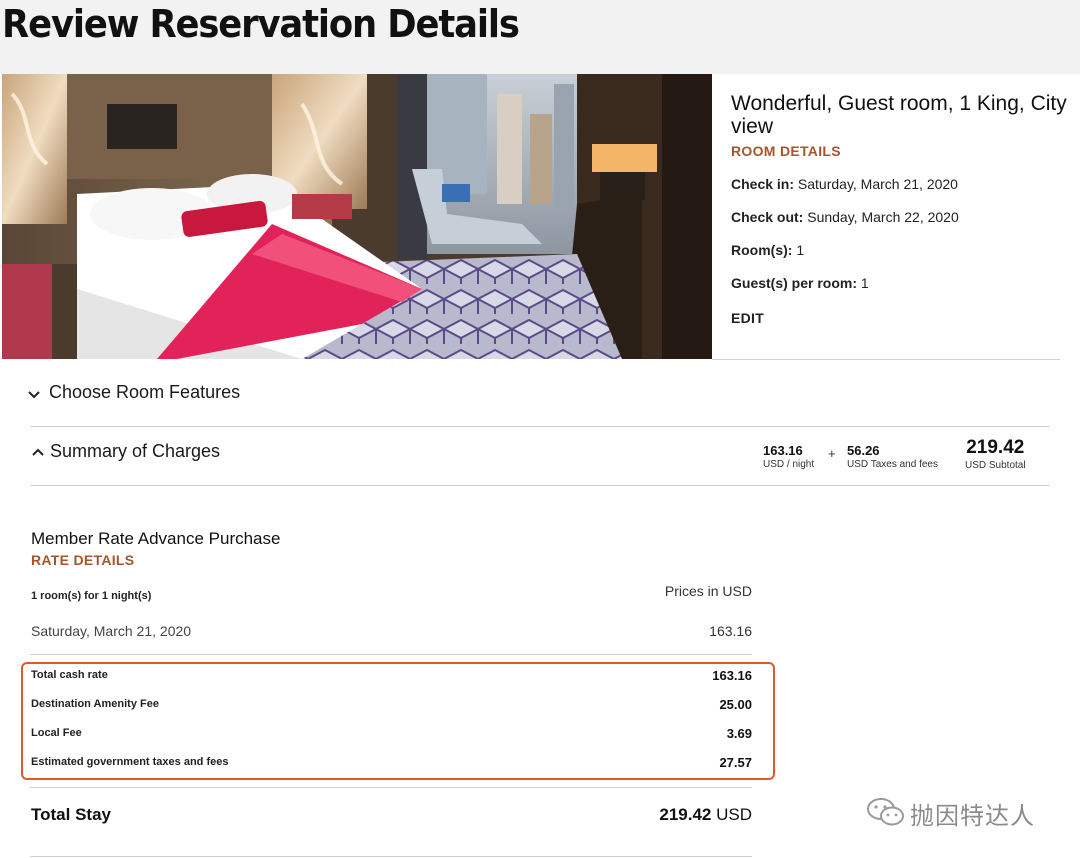 This screenshot has height=858, width=1080. I want to click on room-details-link: ROOM DETAILS, so click(903, 151).